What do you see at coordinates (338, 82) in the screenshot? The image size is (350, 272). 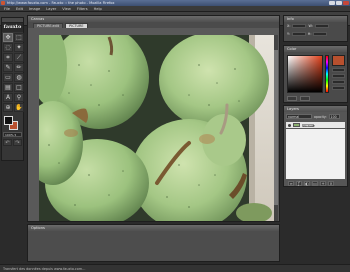 I see `color-b-field` at bounding box center [338, 82].